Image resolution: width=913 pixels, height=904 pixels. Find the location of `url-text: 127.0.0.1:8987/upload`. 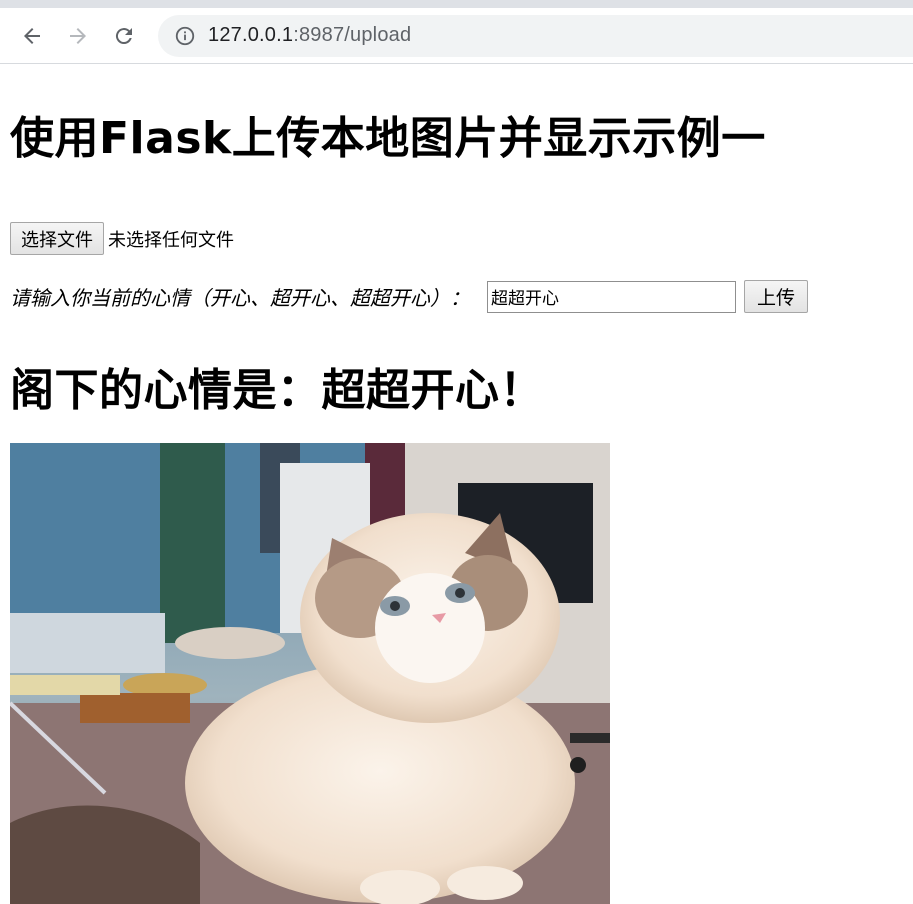

url-text: 127.0.0.1:8987/upload is located at coordinates (309, 35).